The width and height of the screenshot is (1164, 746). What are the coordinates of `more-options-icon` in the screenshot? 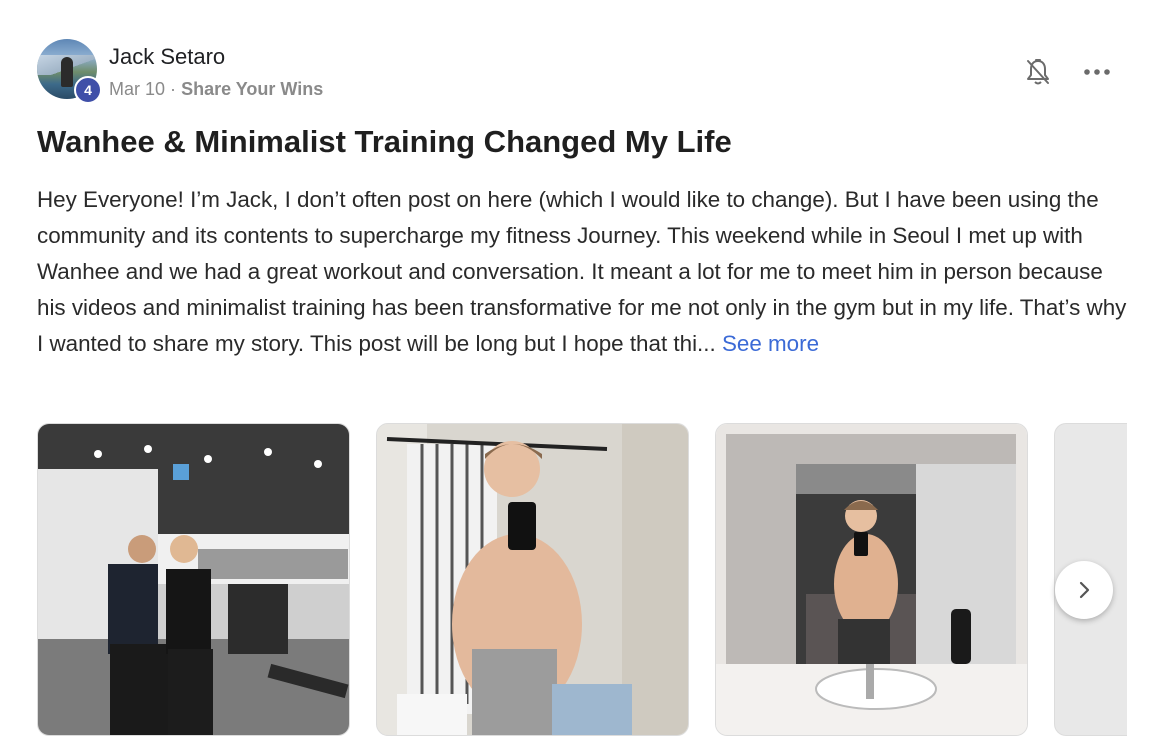 It's located at (1097, 72).